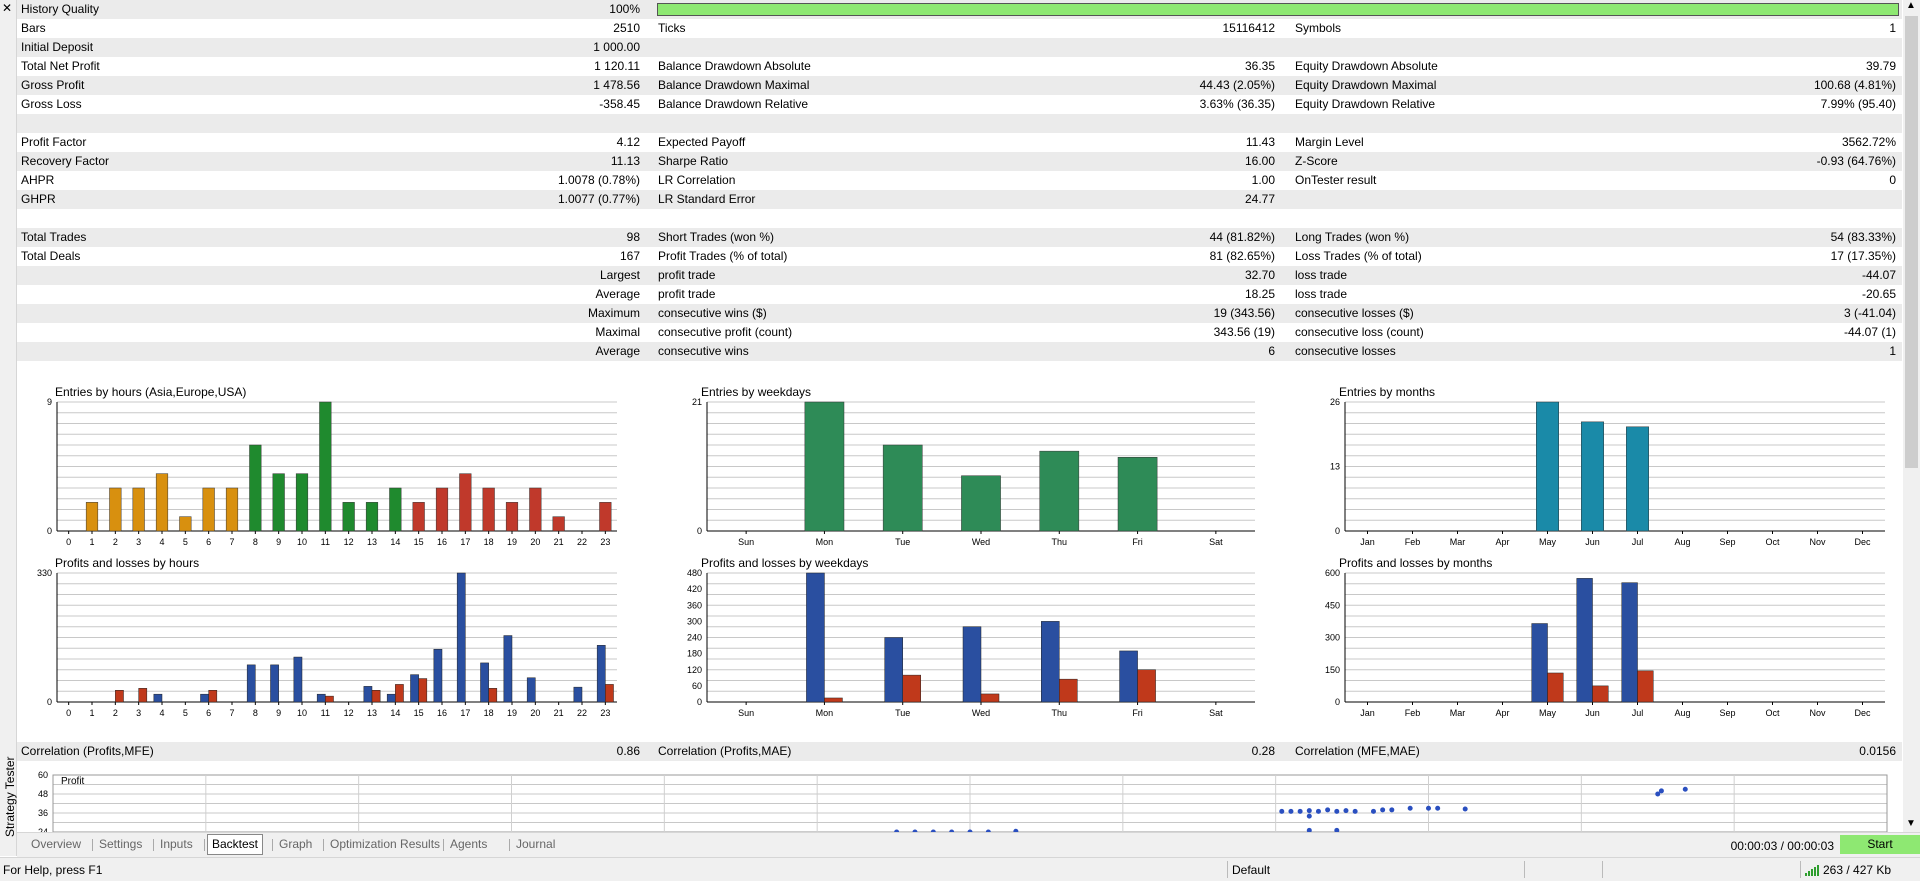 The image size is (1920, 881). What do you see at coordinates (1259, 294) in the screenshot?
I see `stat-value: 18.25` at bounding box center [1259, 294].